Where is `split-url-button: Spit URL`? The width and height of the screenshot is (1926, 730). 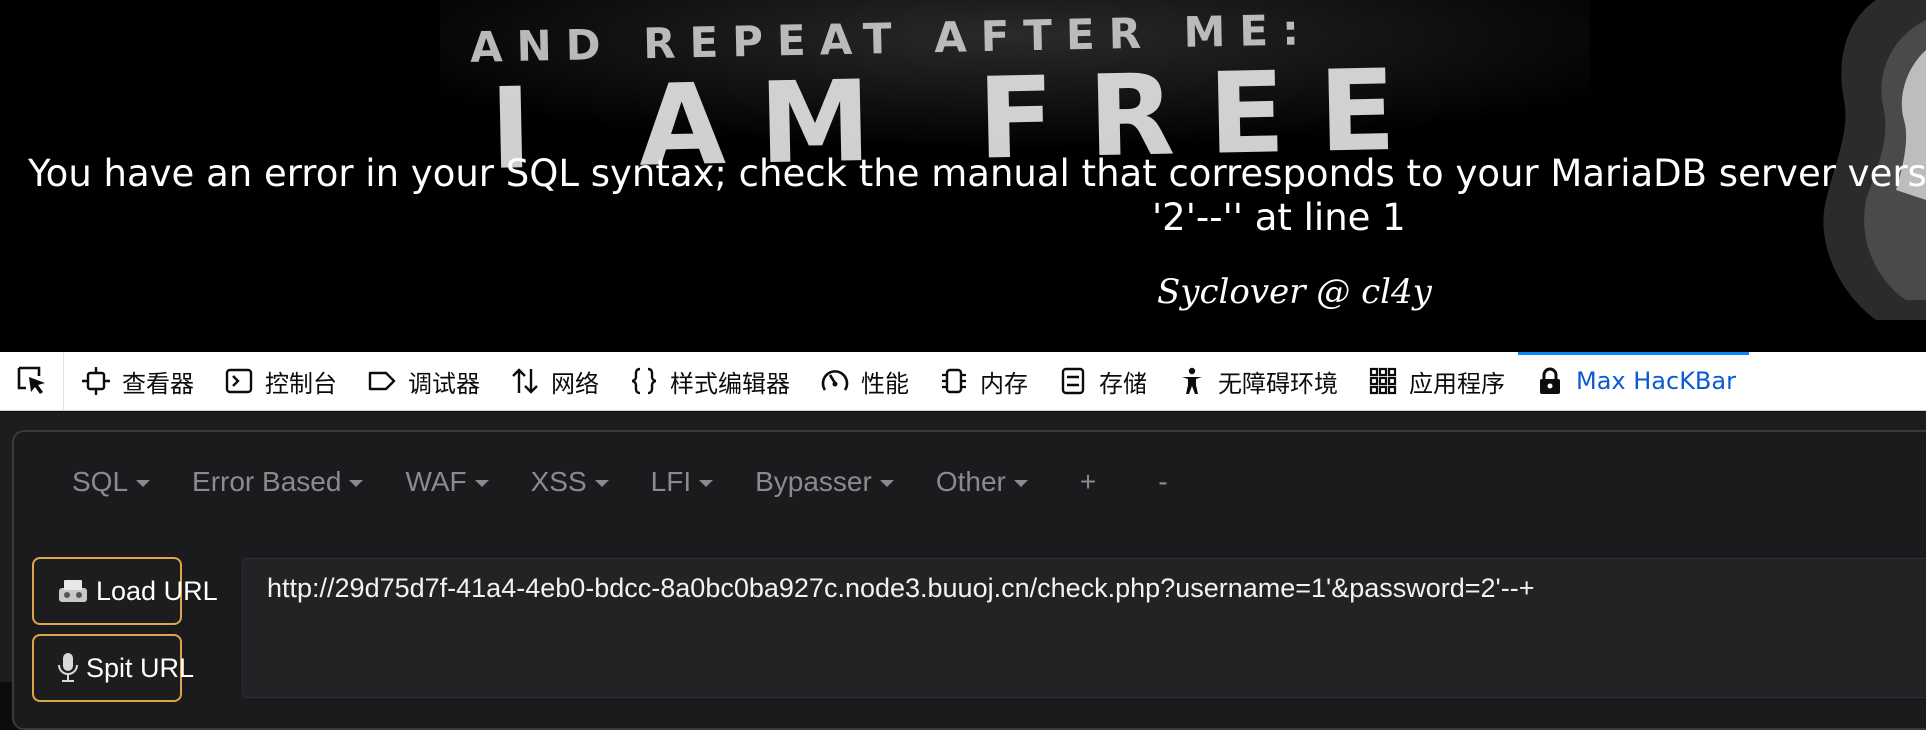
split-url-button: Spit URL is located at coordinates (113, 668).